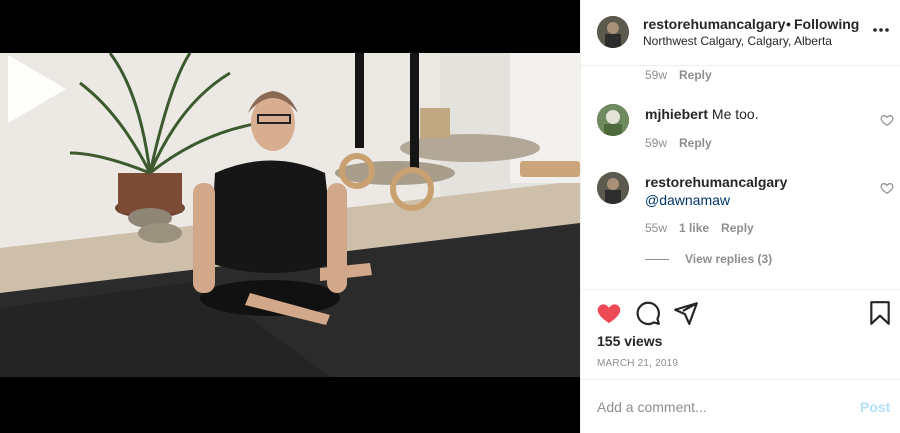 Image resolution: width=900 pixels, height=433 pixels. Describe the element at coordinates (629, 341) in the screenshot. I see `view-count: 155 views` at that location.